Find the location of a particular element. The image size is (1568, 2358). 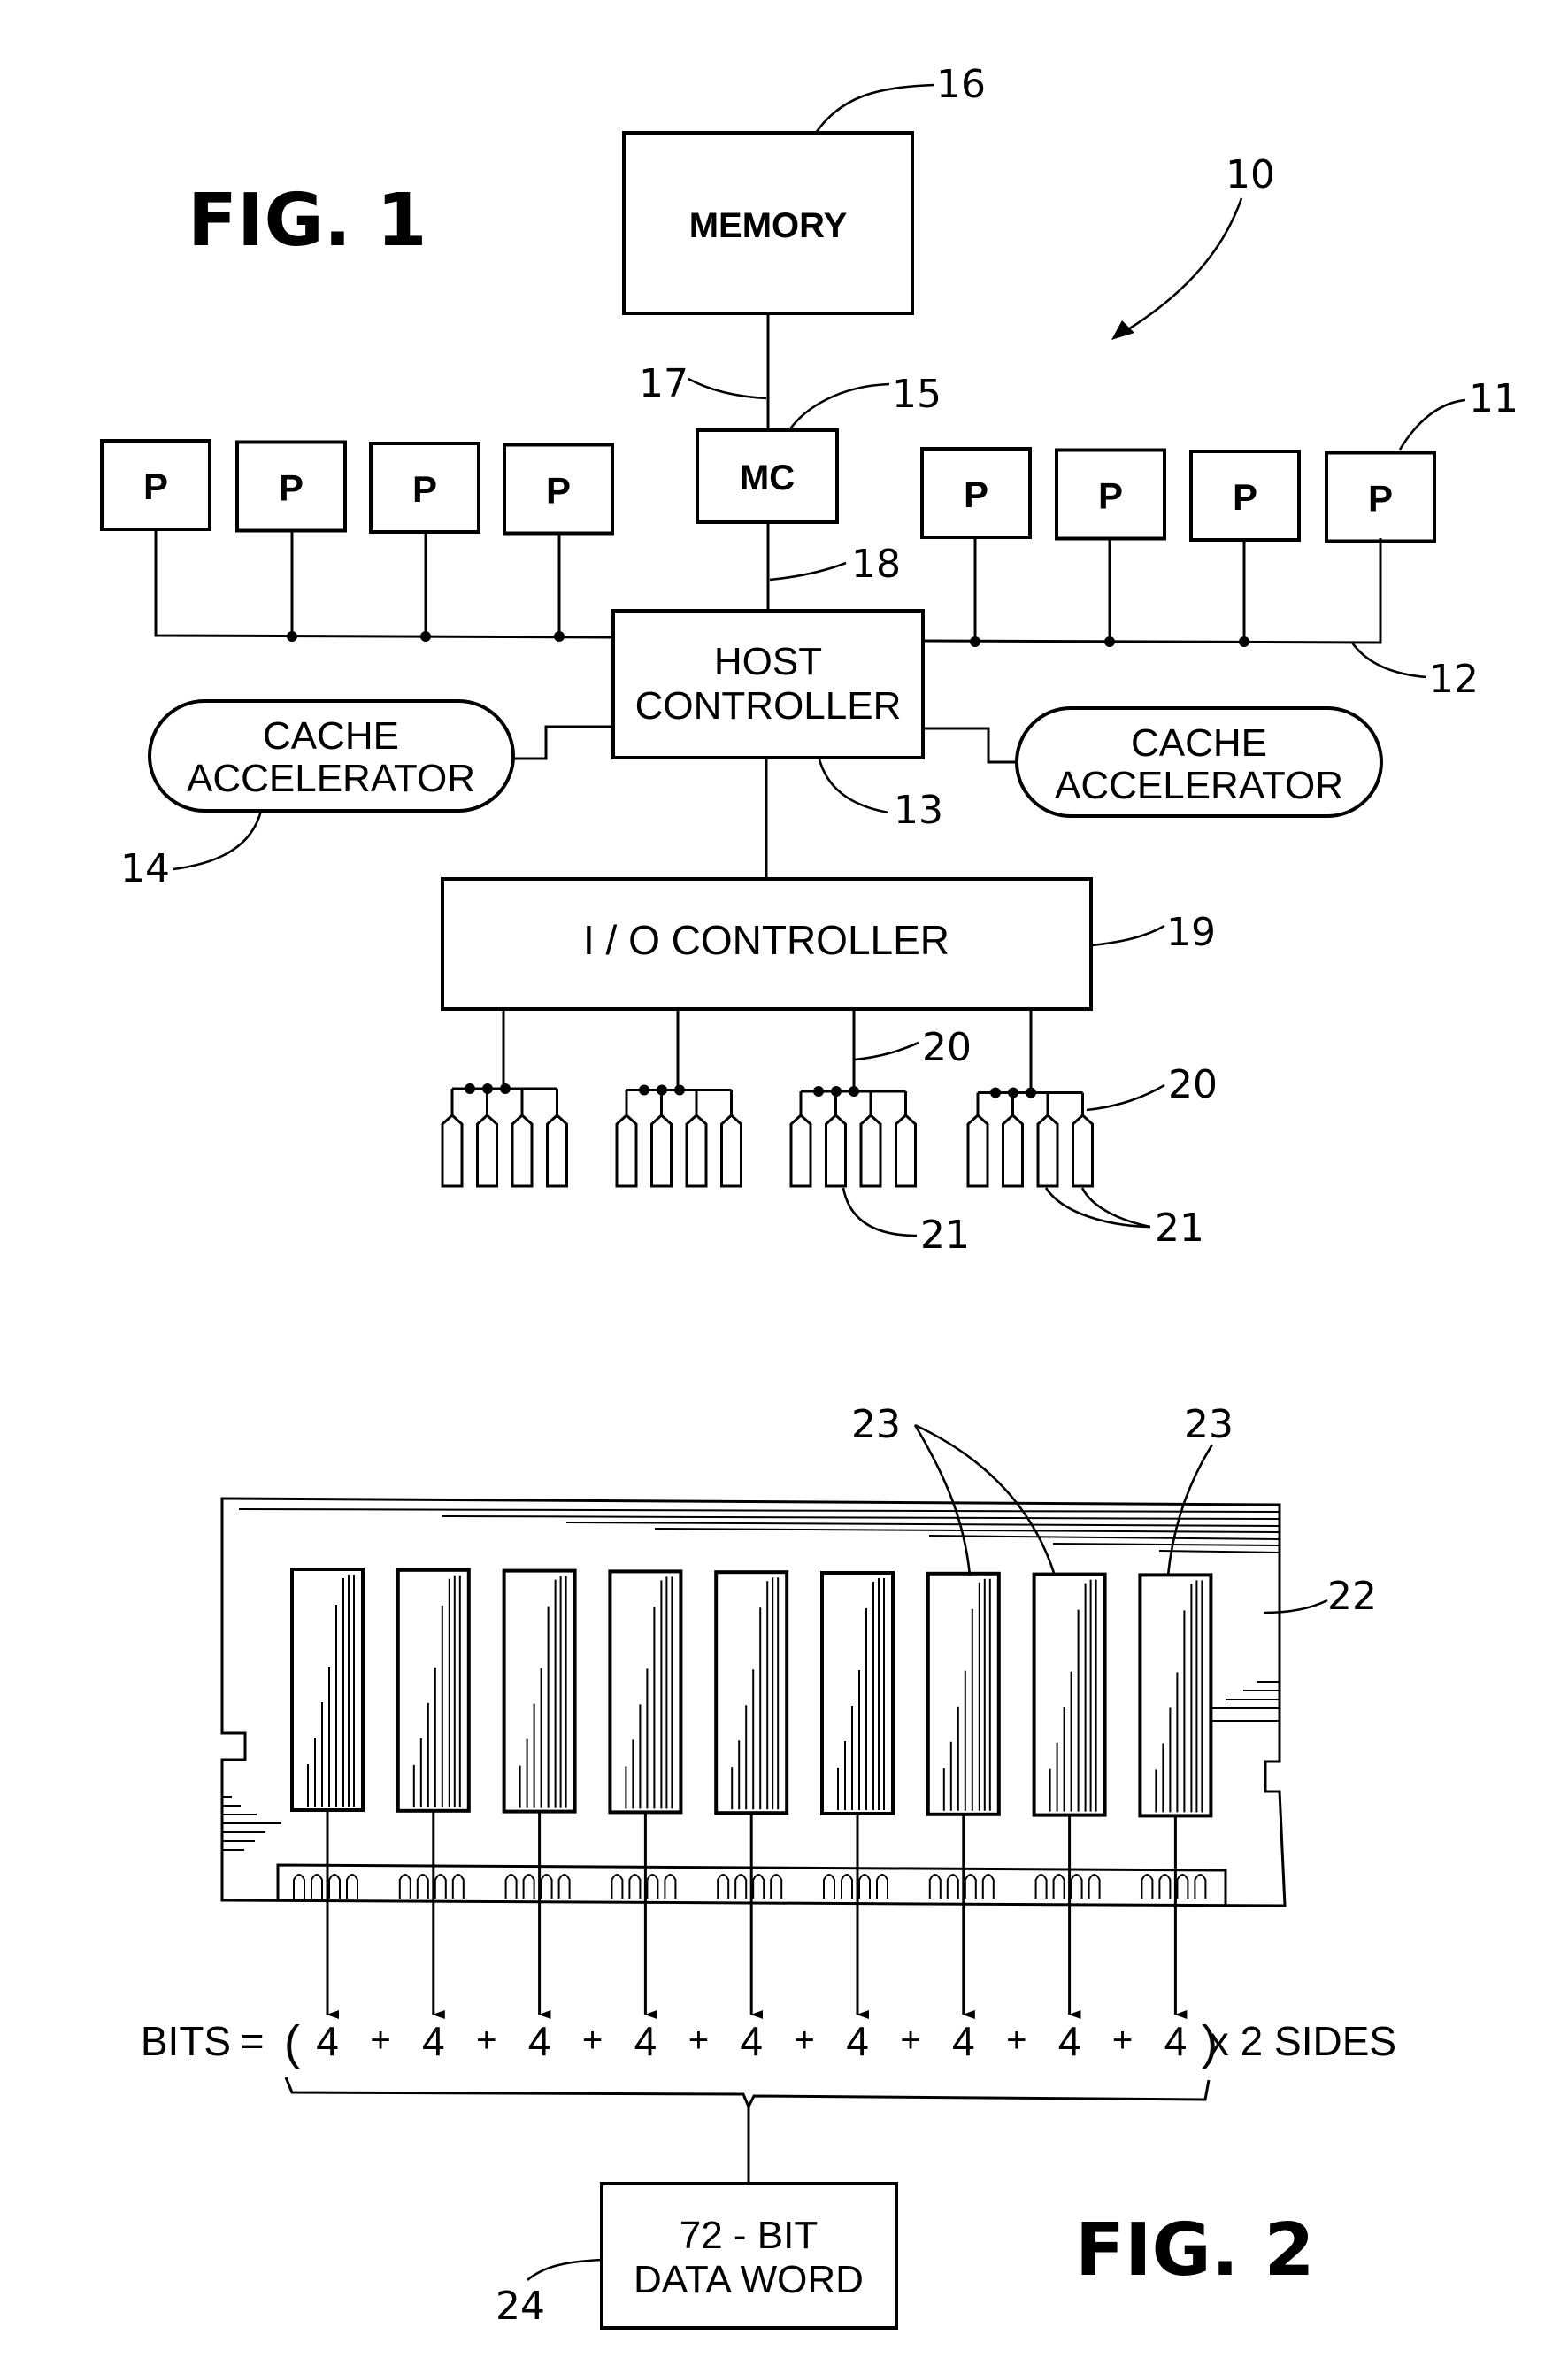

memory-leader is located at coordinates (874, 109).